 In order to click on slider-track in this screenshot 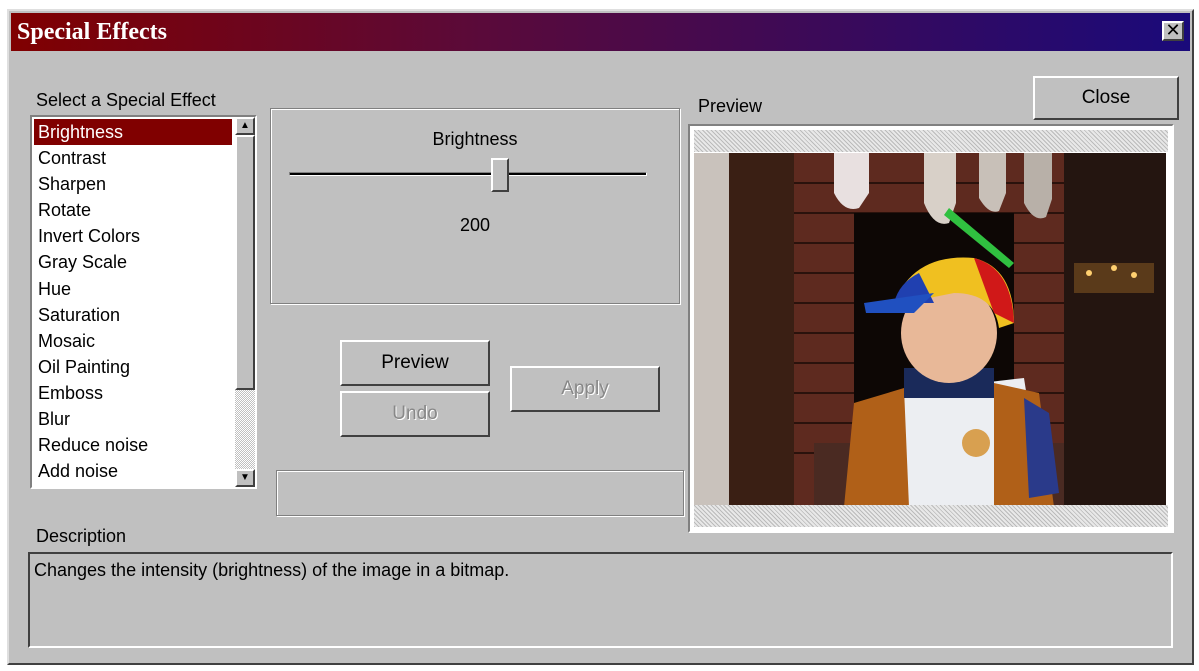, I will do `click(468, 174)`.